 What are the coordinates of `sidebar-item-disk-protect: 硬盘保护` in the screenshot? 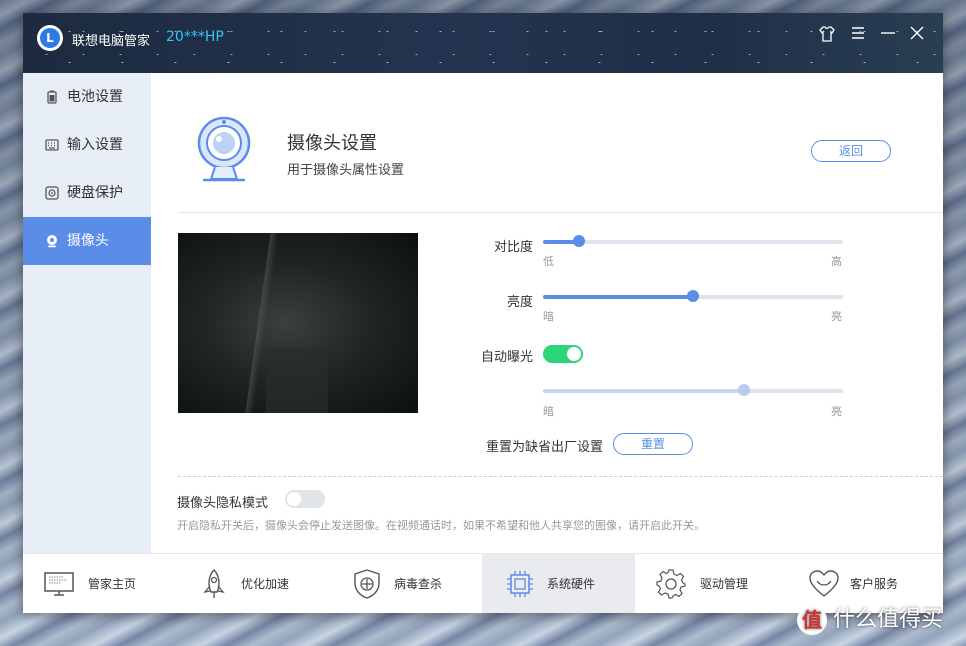 It's located at (87, 193).